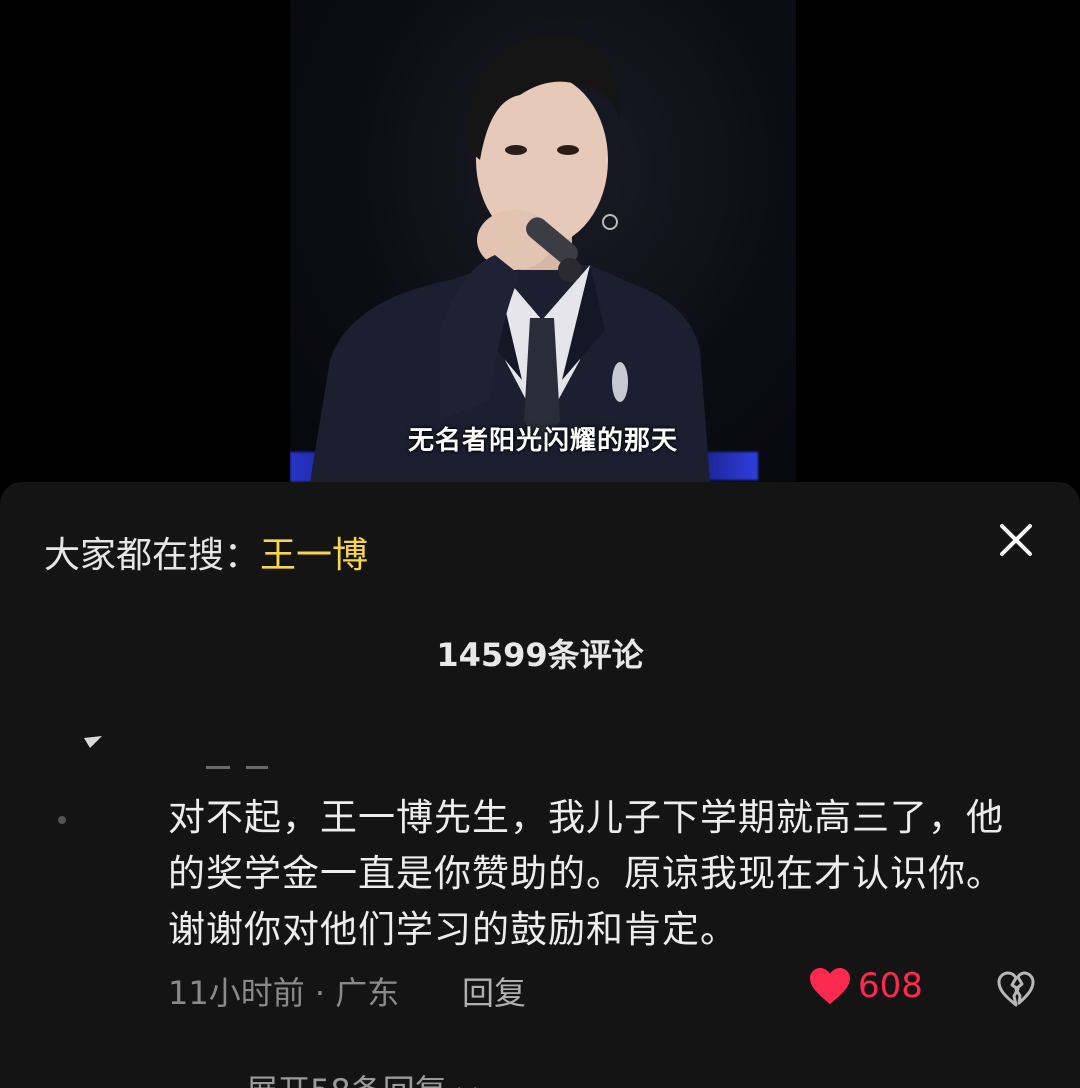  What do you see at coordinates (540, 655) in the screenshot?
I see `comment-count: 14599条评论` at bounding box center [540, 655].